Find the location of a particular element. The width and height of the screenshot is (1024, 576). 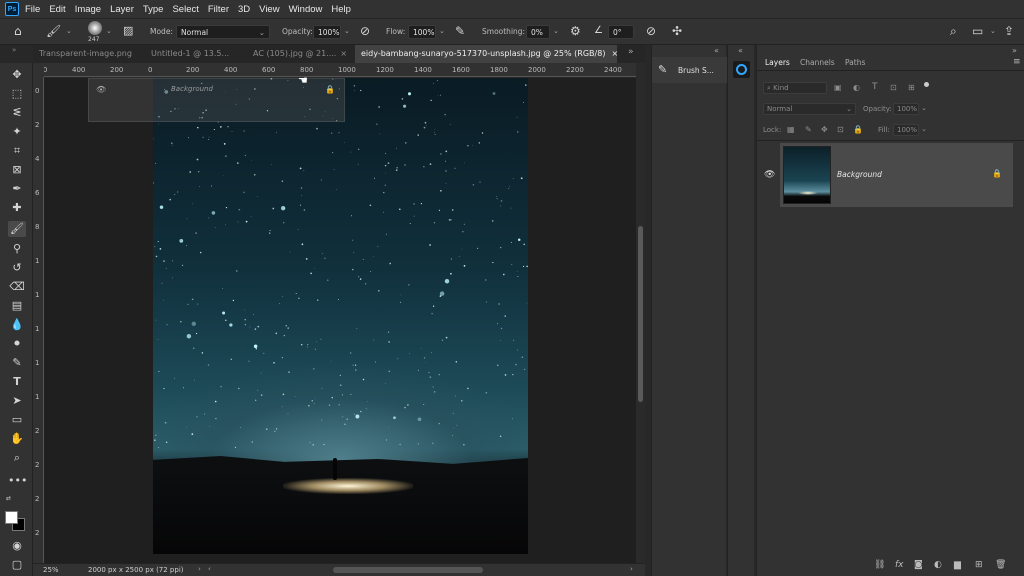

collapse-dock-icon: « is located at coordinates (740, 50).